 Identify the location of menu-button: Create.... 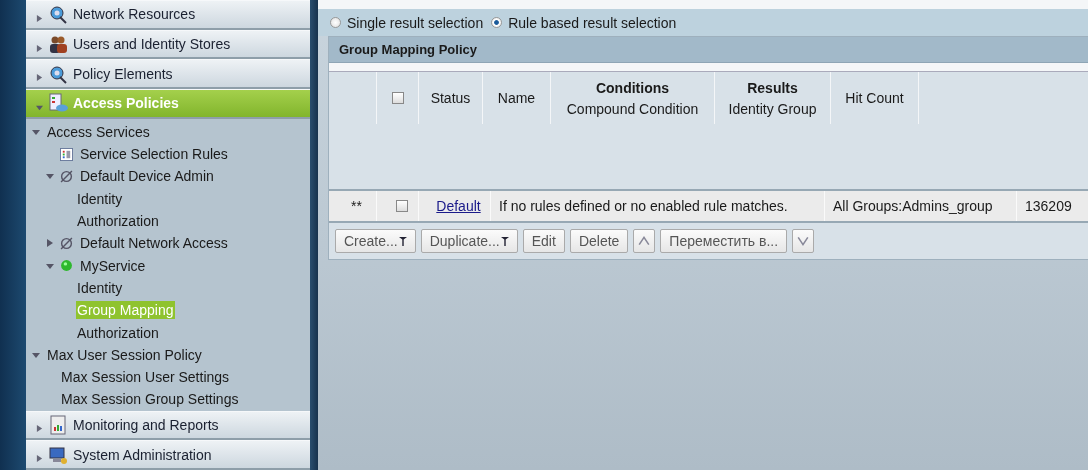
(375, 241).